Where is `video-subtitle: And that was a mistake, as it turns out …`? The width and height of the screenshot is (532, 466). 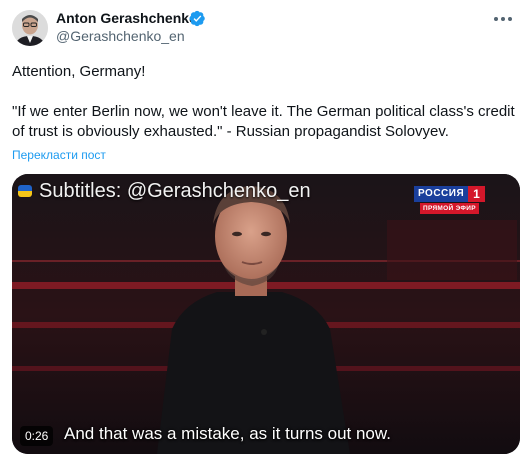 video-subtitle: And that was a mistake, as it turns out … is located at coordinates (227, 433).